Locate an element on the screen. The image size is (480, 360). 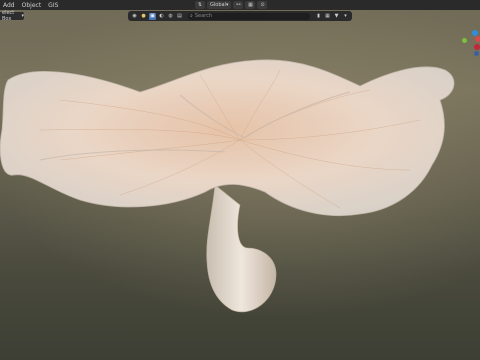
snap-icon: ▦ is located at coordinates (250, 5).